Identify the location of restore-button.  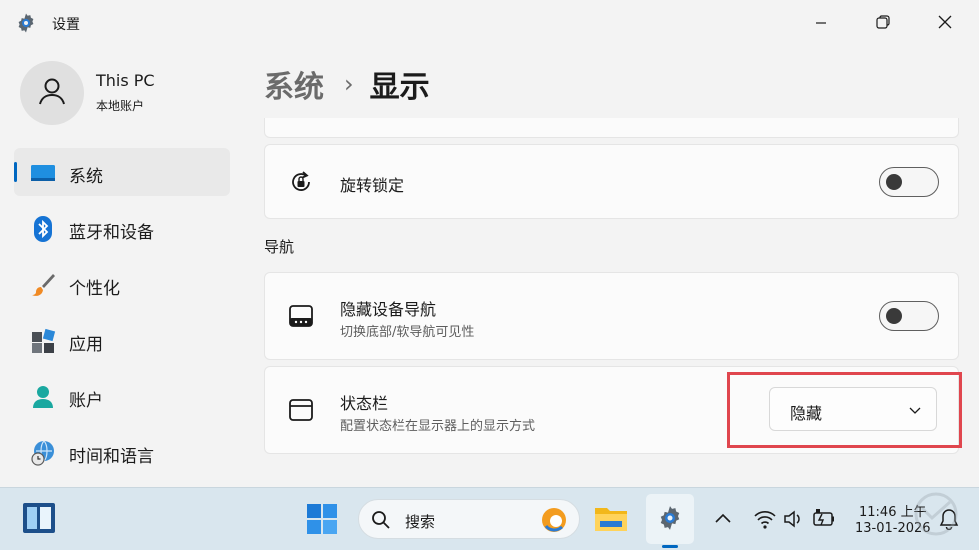
(883, 23).